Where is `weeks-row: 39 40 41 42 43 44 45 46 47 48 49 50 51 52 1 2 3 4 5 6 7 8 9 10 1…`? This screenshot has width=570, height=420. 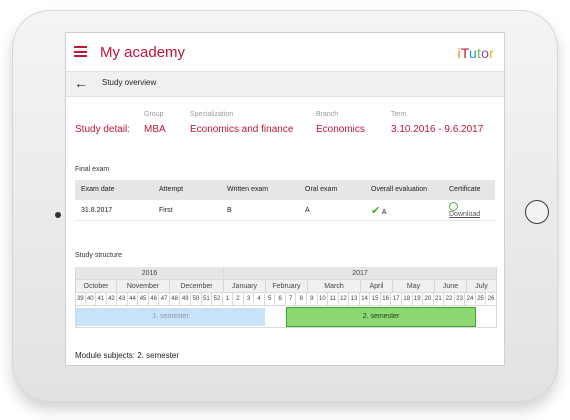 weeks-row: 39 40 41 42 43 44 45 46 47 48 49 50 51 52 1 2 3 4 5 6 7 8 9 10 1… is located at coordinates (286, 299).